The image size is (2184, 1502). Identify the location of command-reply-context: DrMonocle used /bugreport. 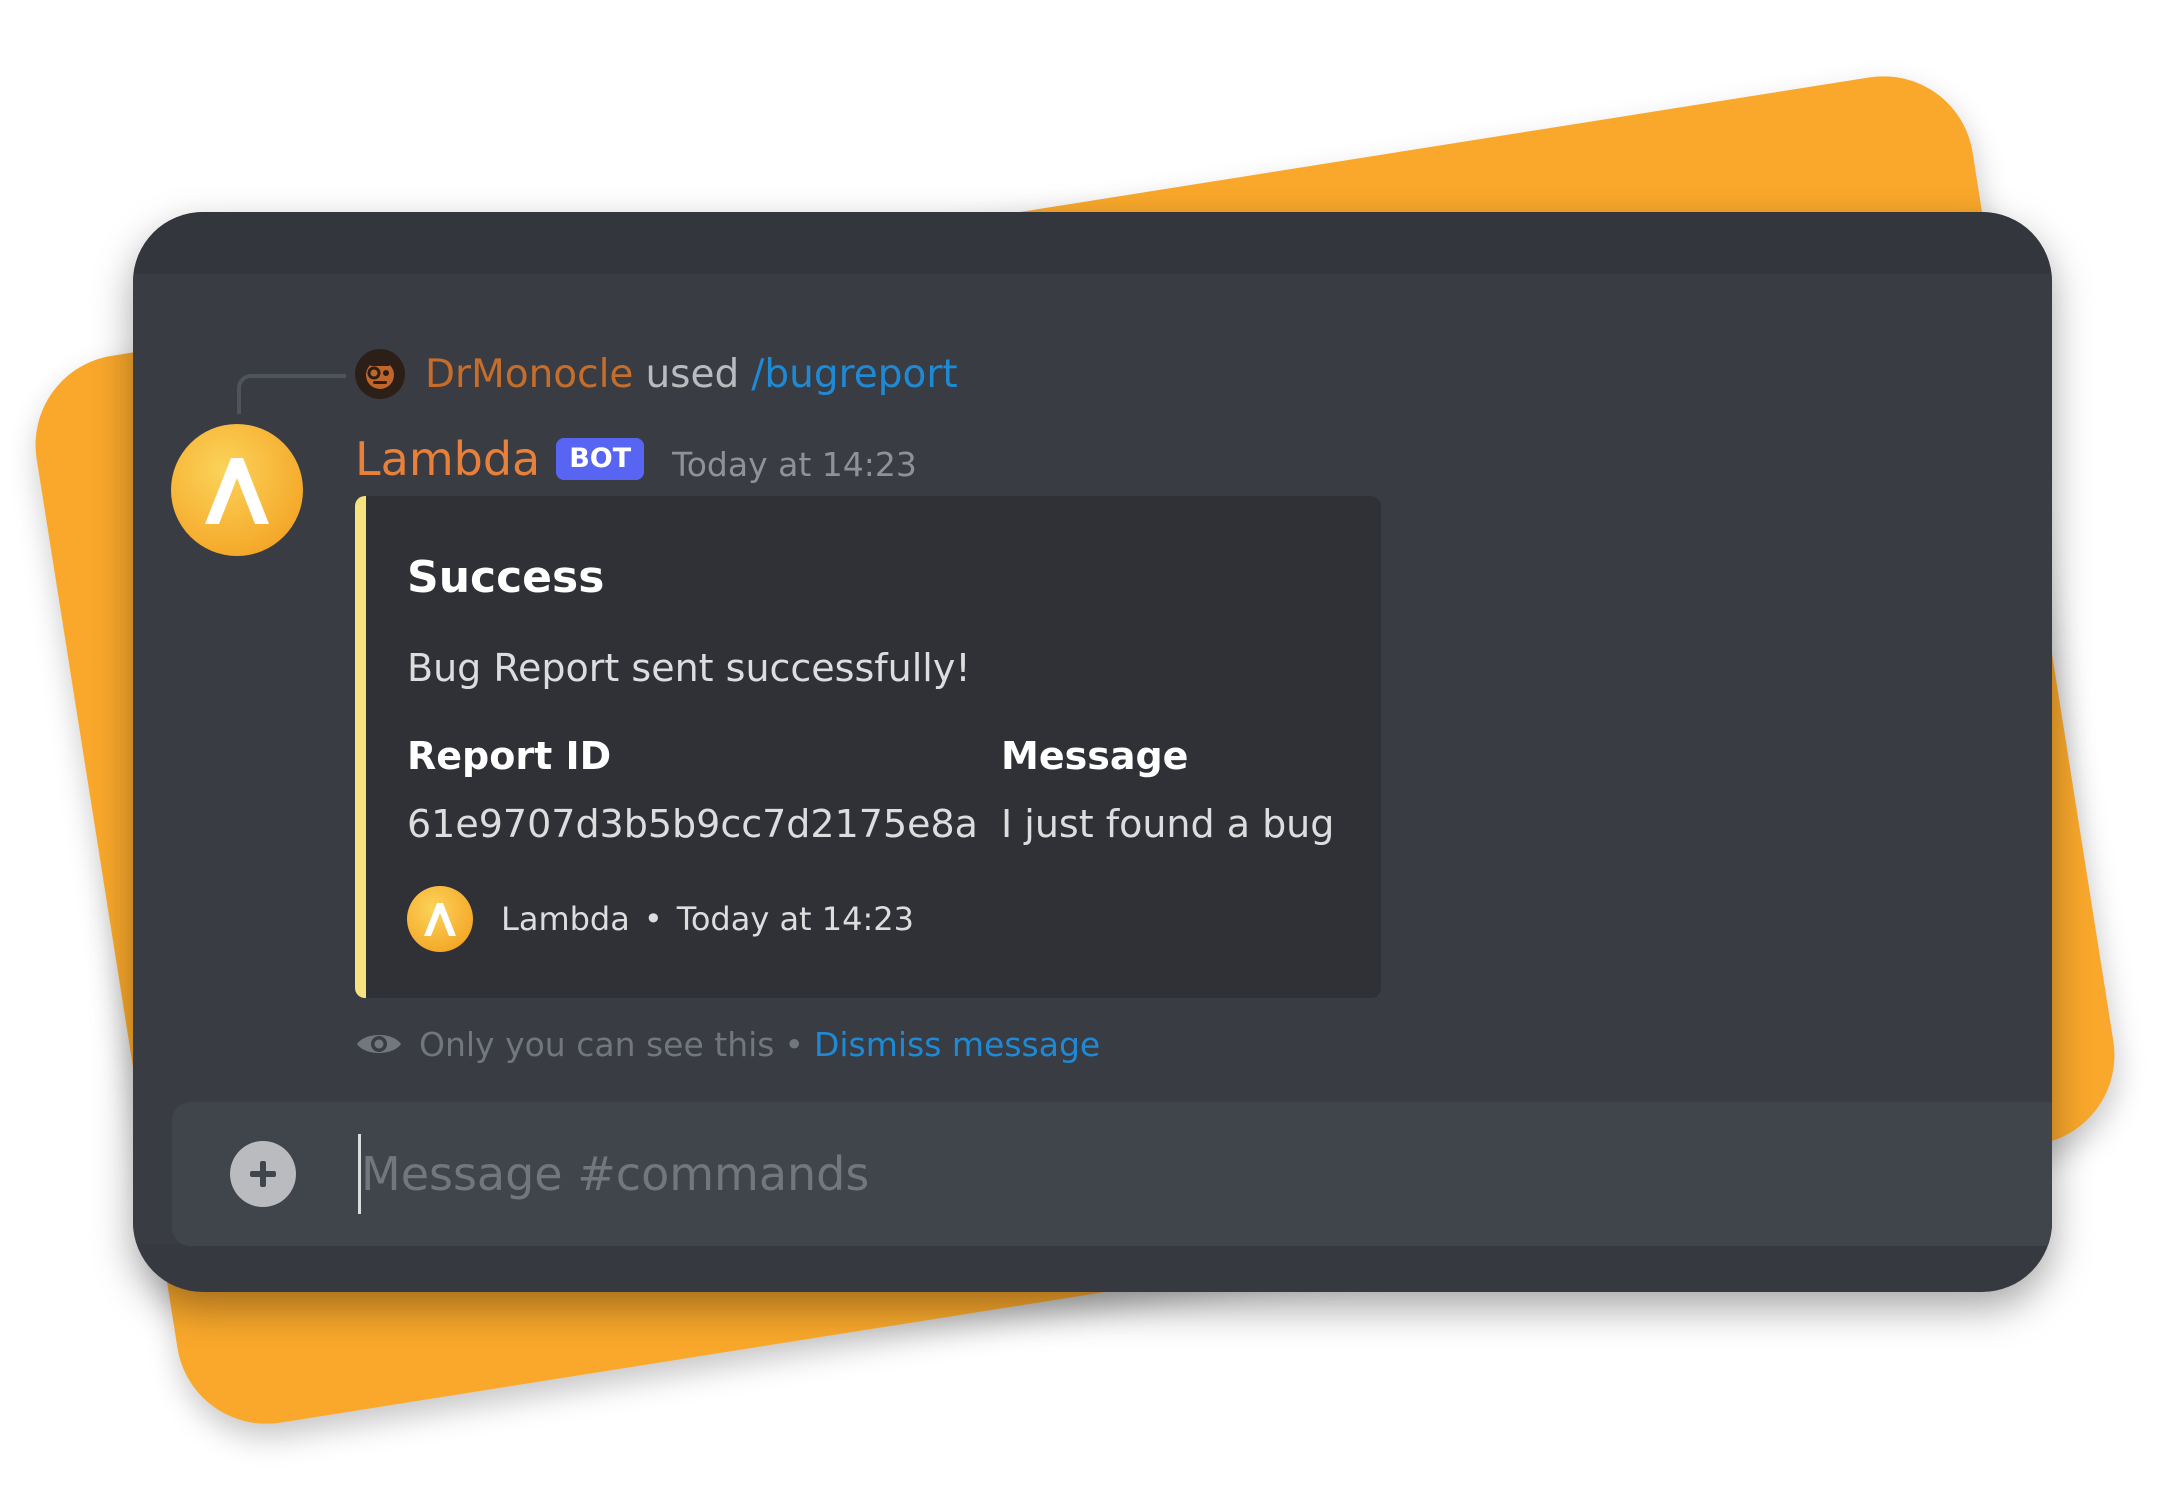
(656, 374).